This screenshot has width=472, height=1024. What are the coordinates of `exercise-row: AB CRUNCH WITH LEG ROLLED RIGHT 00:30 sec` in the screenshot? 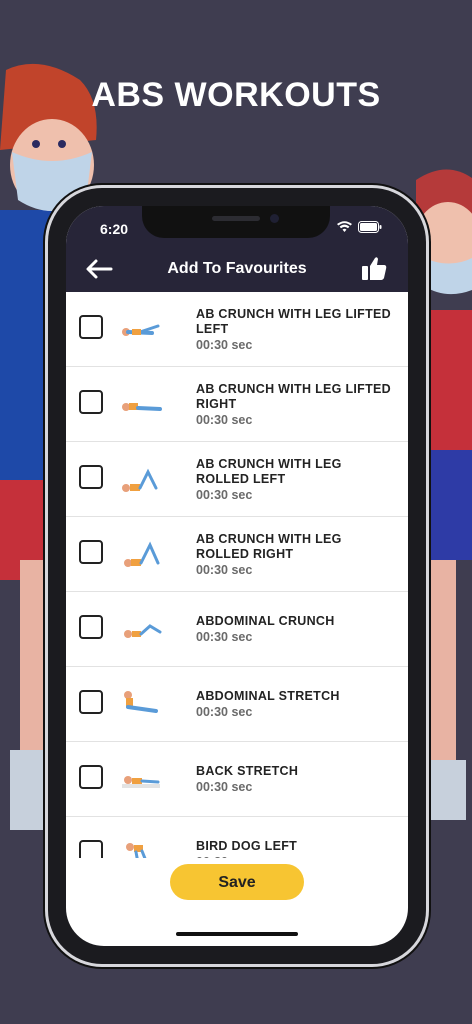 It's located at (237, 554).